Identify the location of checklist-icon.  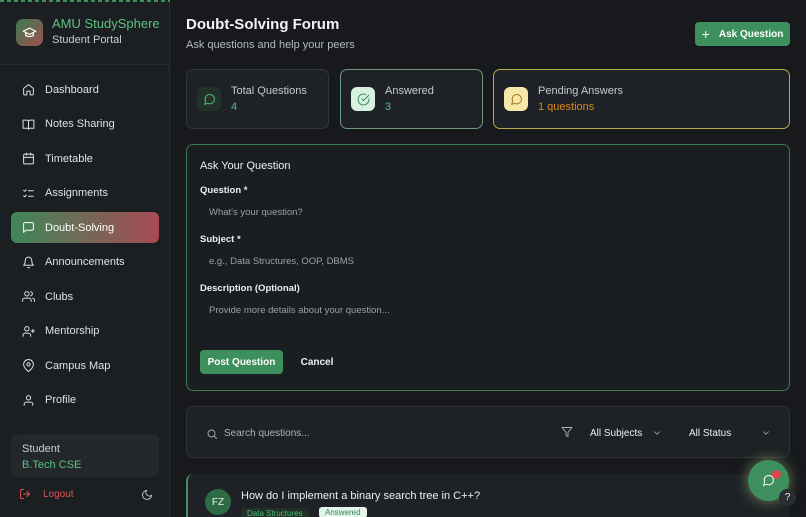
(28, 192).